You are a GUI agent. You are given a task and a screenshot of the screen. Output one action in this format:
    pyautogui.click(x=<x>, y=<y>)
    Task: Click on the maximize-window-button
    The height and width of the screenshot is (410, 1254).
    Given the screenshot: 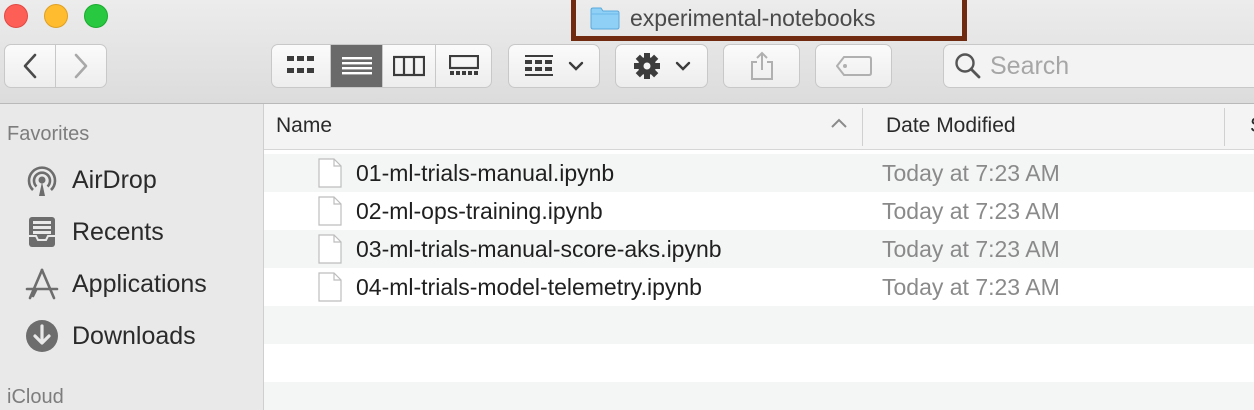 What is the action you would take?
    pyautogui.click(x=96, y=16)
    